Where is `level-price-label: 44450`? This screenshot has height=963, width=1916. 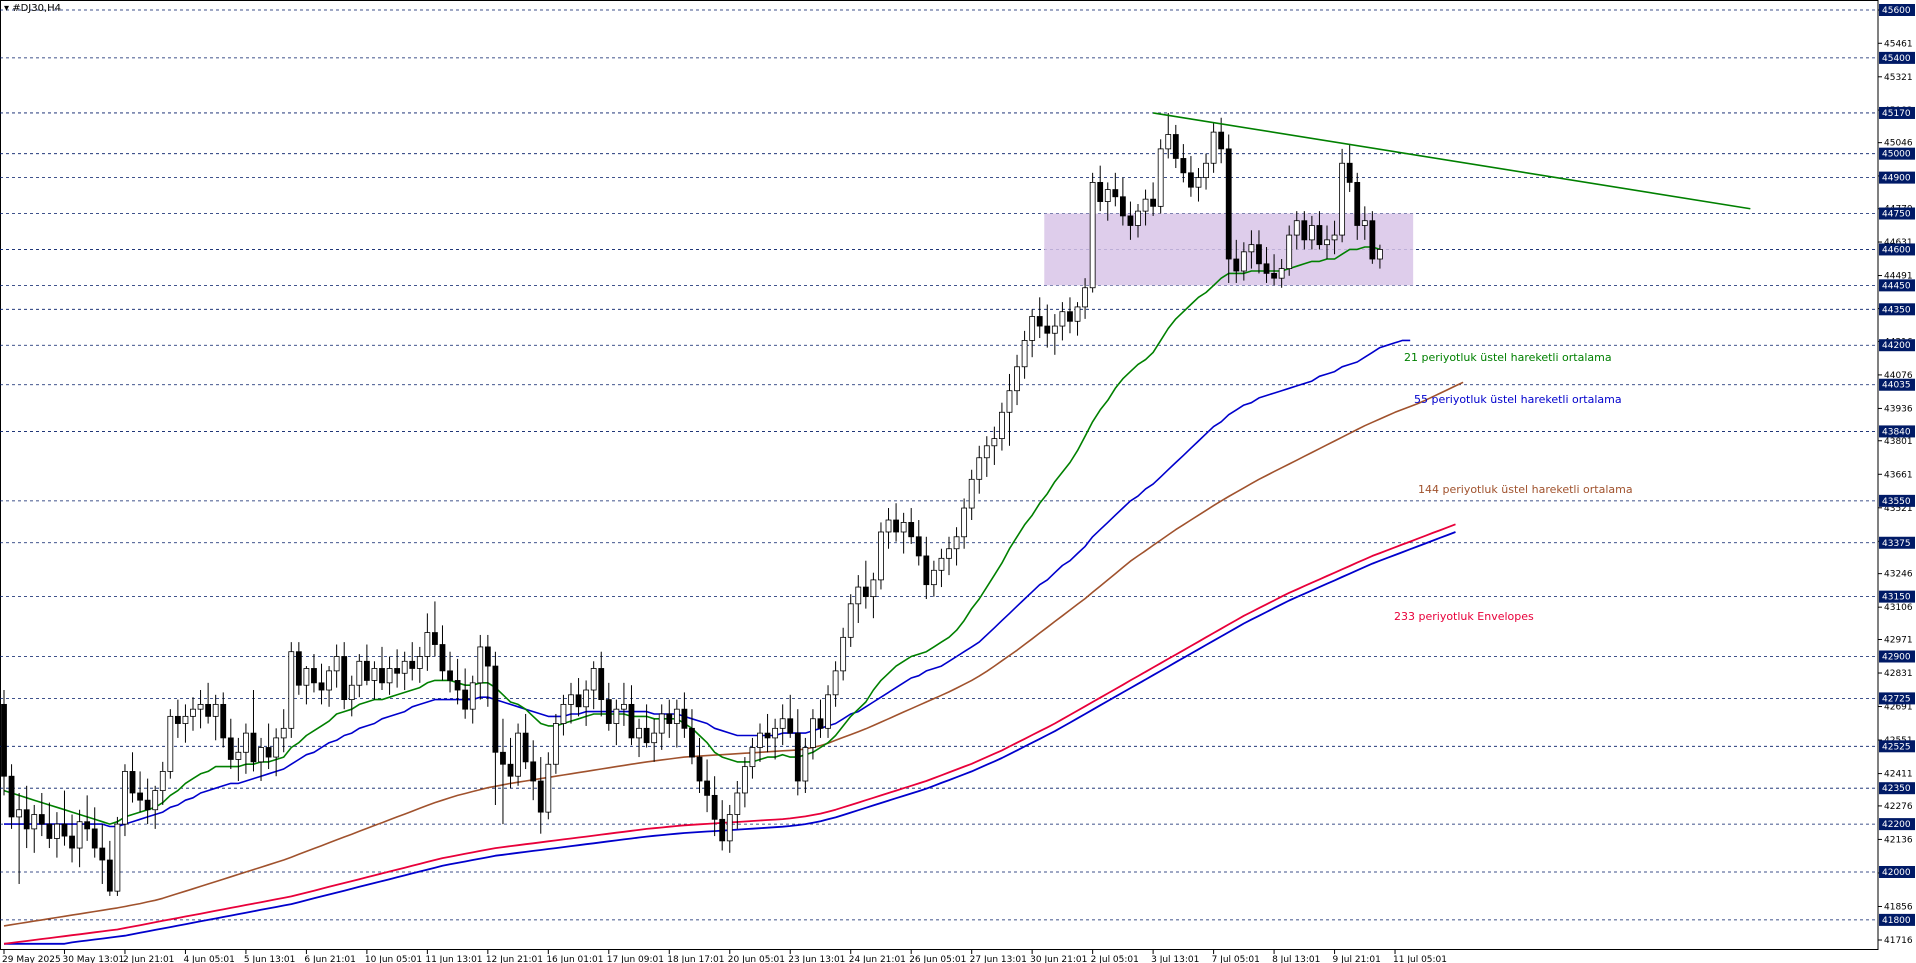 level-price-label: 44450 is located at coordinates (1896, 286).